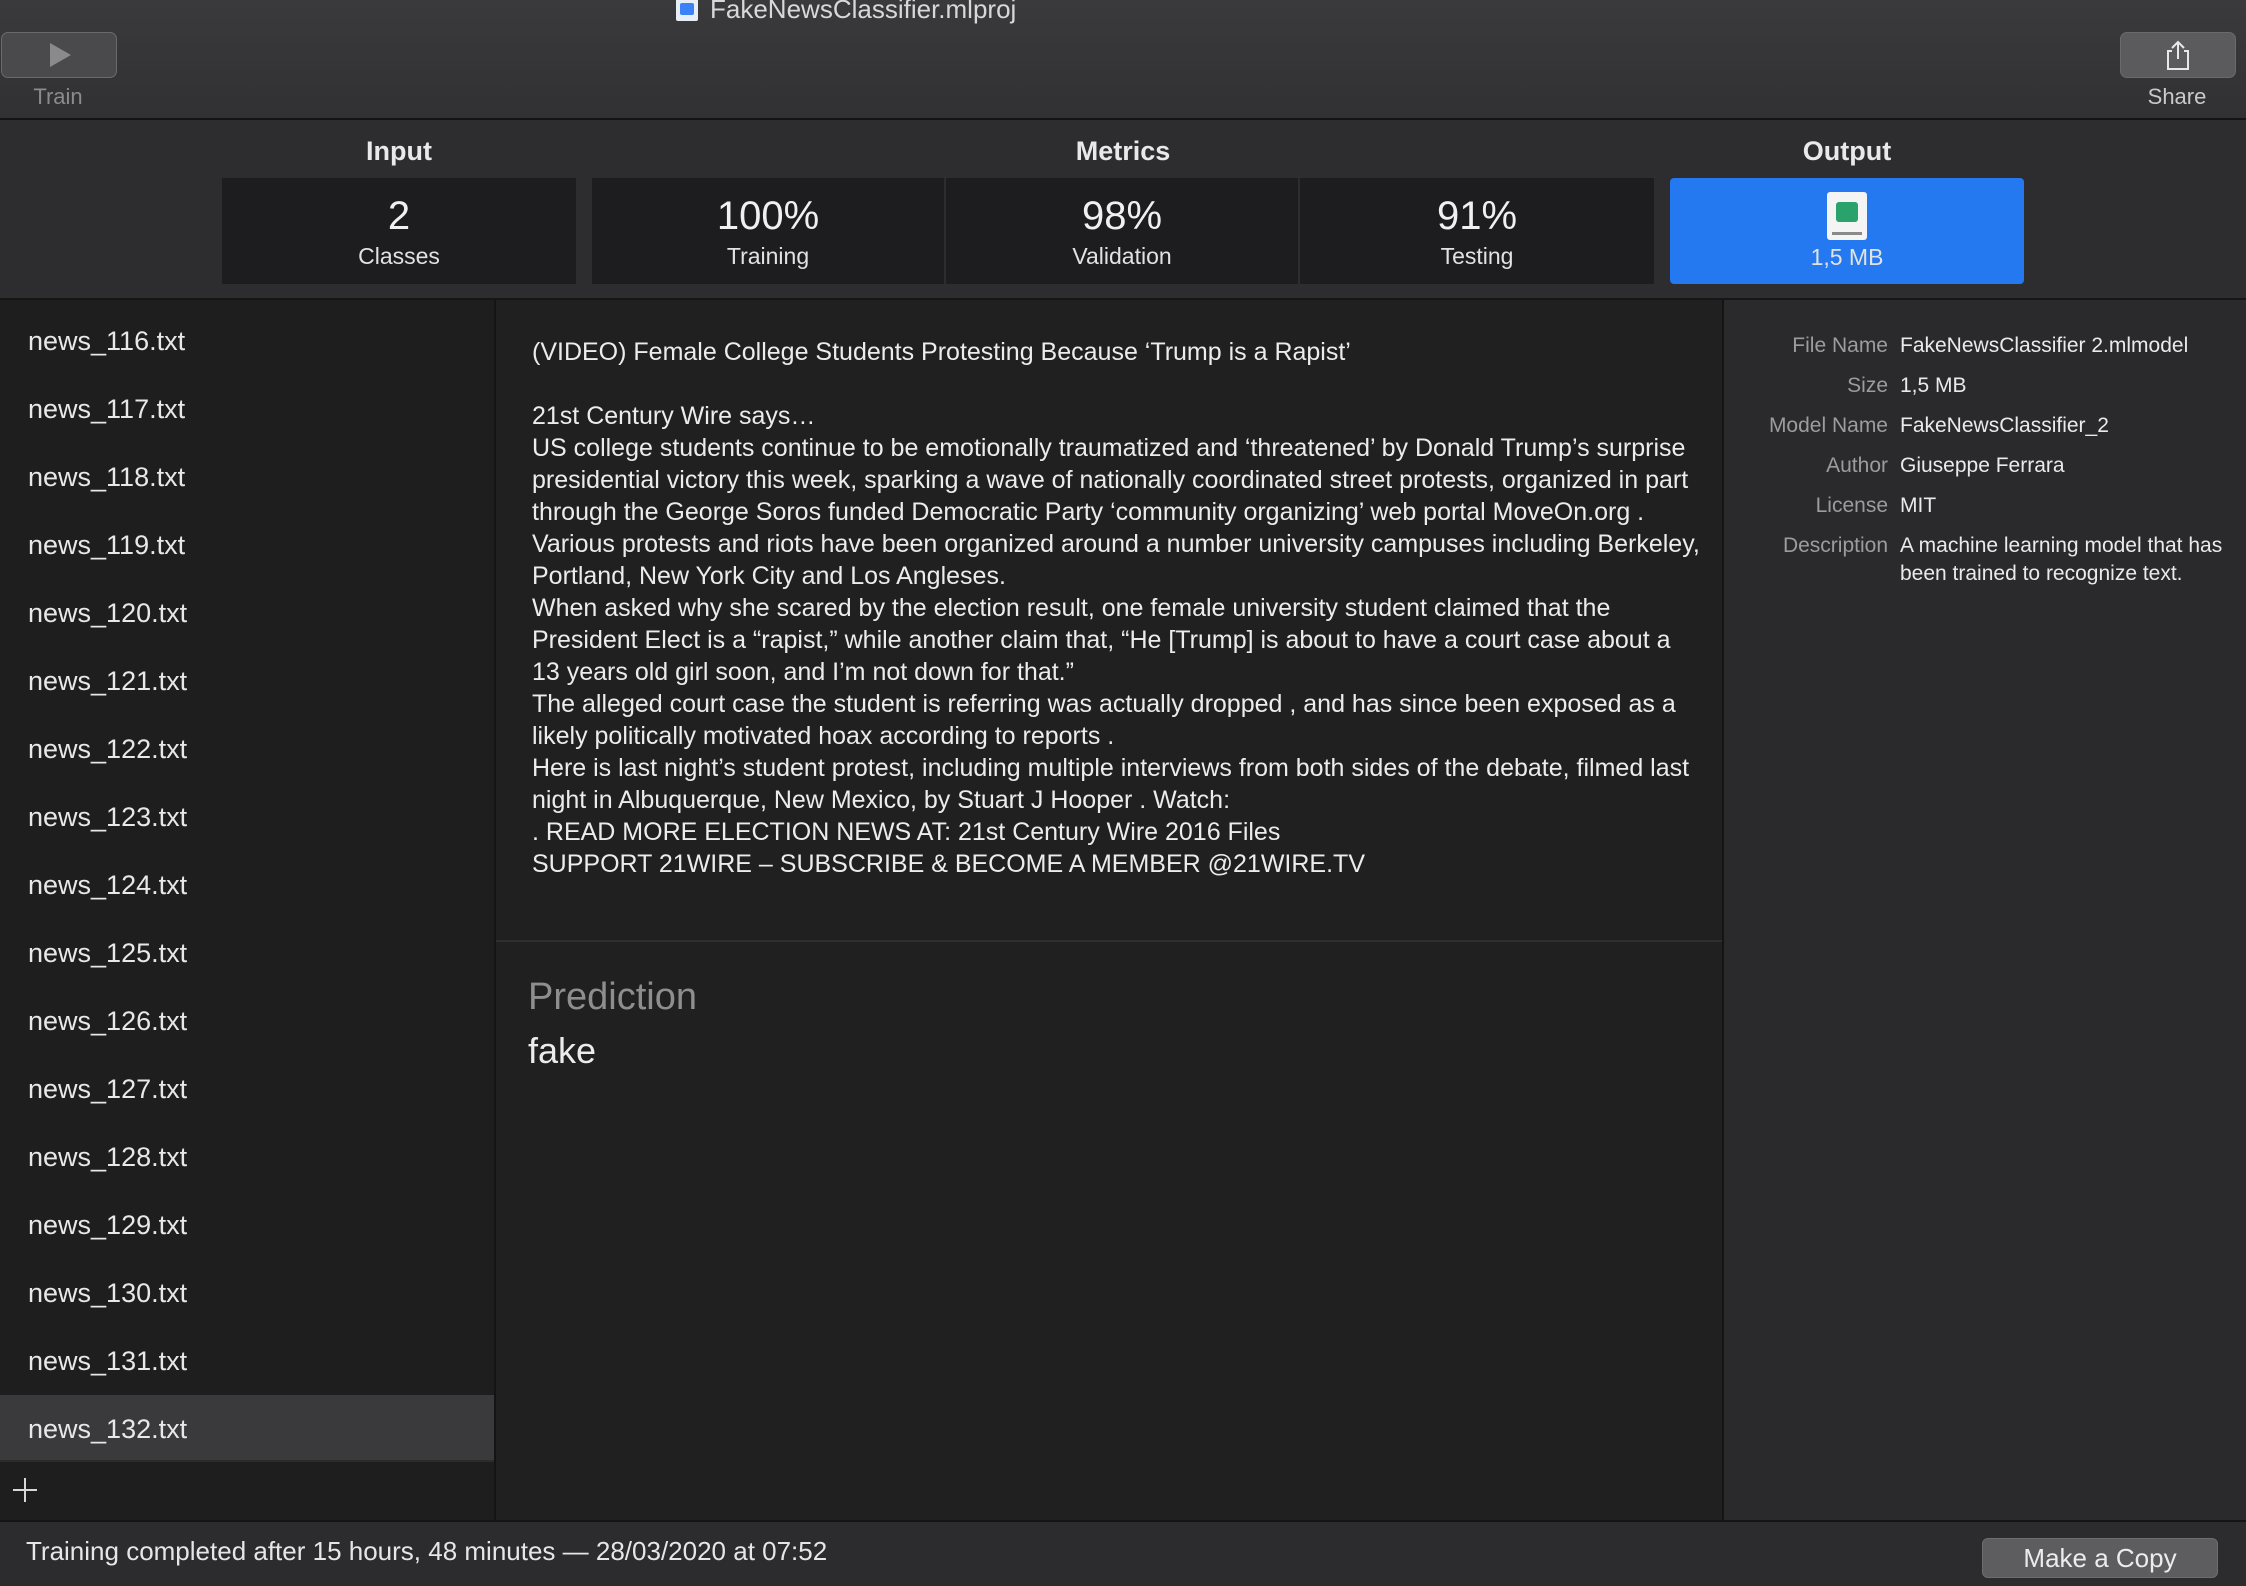 Image resolution: width=2246 pixels, height=1586 pixels. What do you see at coordinates (768, 255) in the screenshot?
I see `training-caption: Training` at bounding box center [768, 255].